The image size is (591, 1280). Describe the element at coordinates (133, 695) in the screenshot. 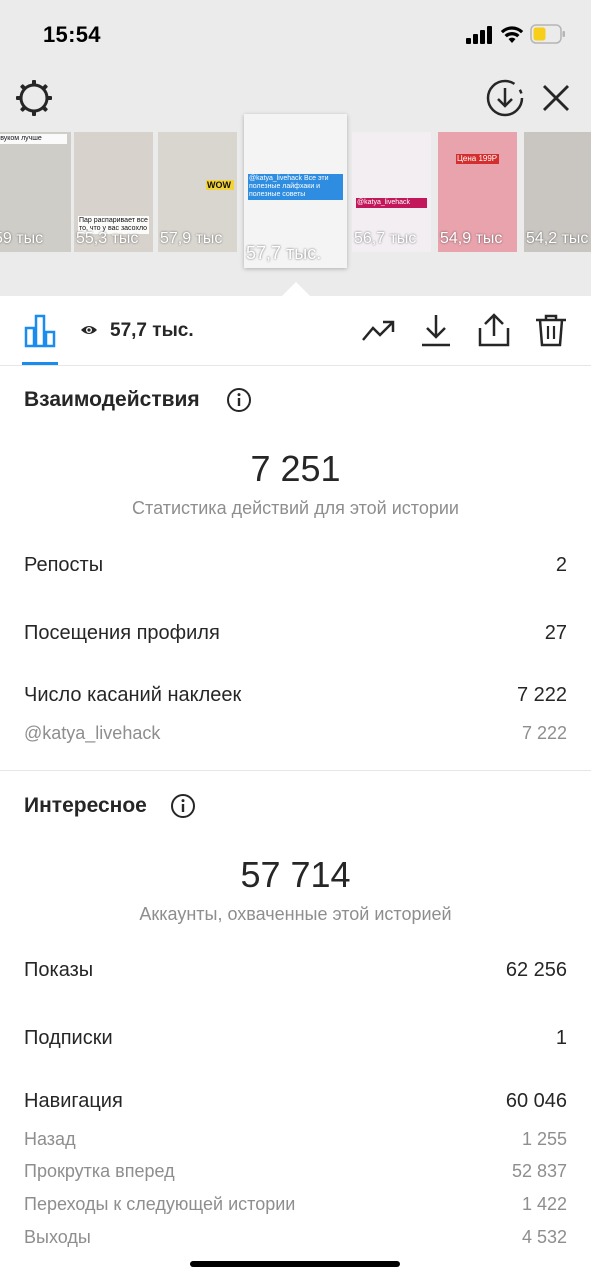

I see `sticker-taps-label: Число касаний наклеек` at that location.